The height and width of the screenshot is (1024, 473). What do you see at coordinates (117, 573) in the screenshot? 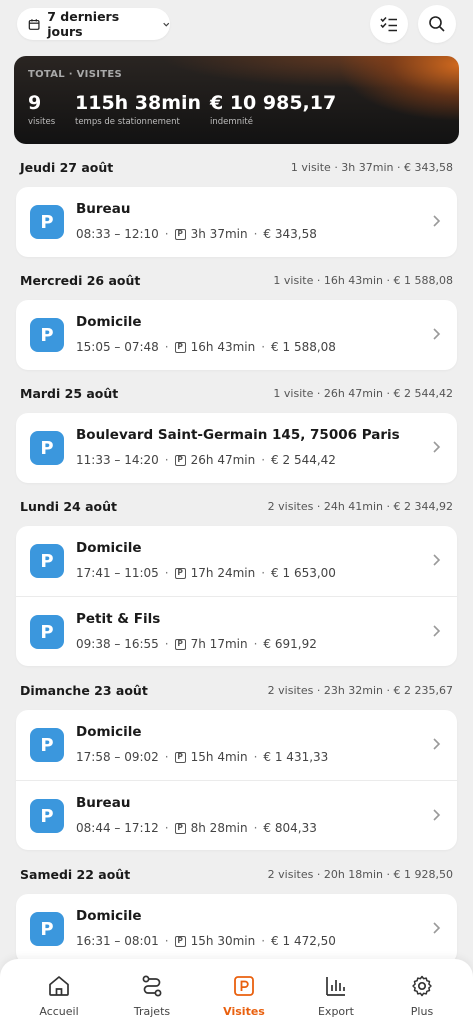
I see `visit-time: 17:41 – 11:05` at bounding box center [117, 573].